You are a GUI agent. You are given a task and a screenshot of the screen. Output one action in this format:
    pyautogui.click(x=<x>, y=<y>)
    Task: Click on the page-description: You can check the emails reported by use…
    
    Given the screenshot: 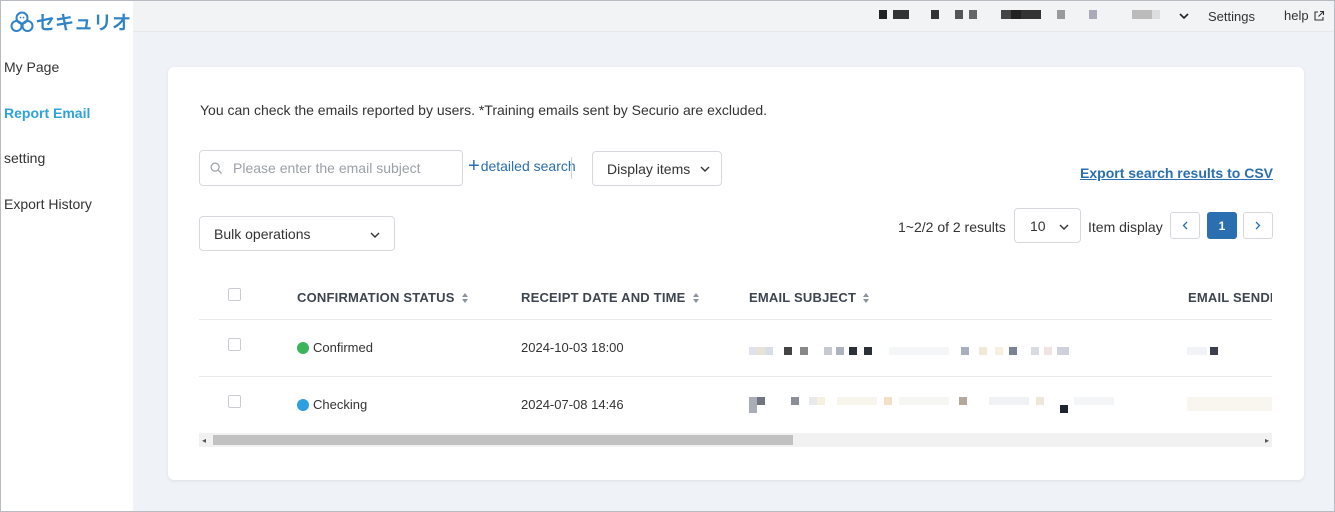 What is the action you would take?
    pyautogui.click(x=484, y=110)
    